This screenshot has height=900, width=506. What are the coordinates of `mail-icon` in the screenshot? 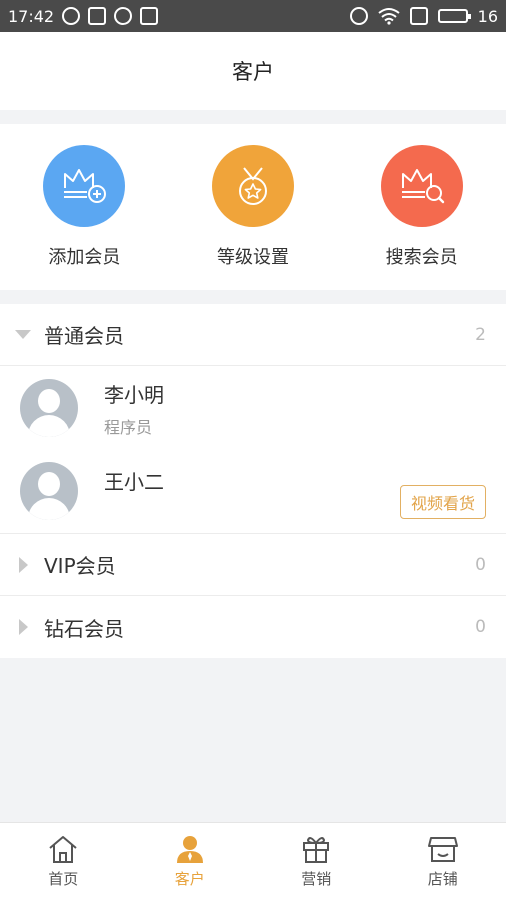 It's located at (149, 16).